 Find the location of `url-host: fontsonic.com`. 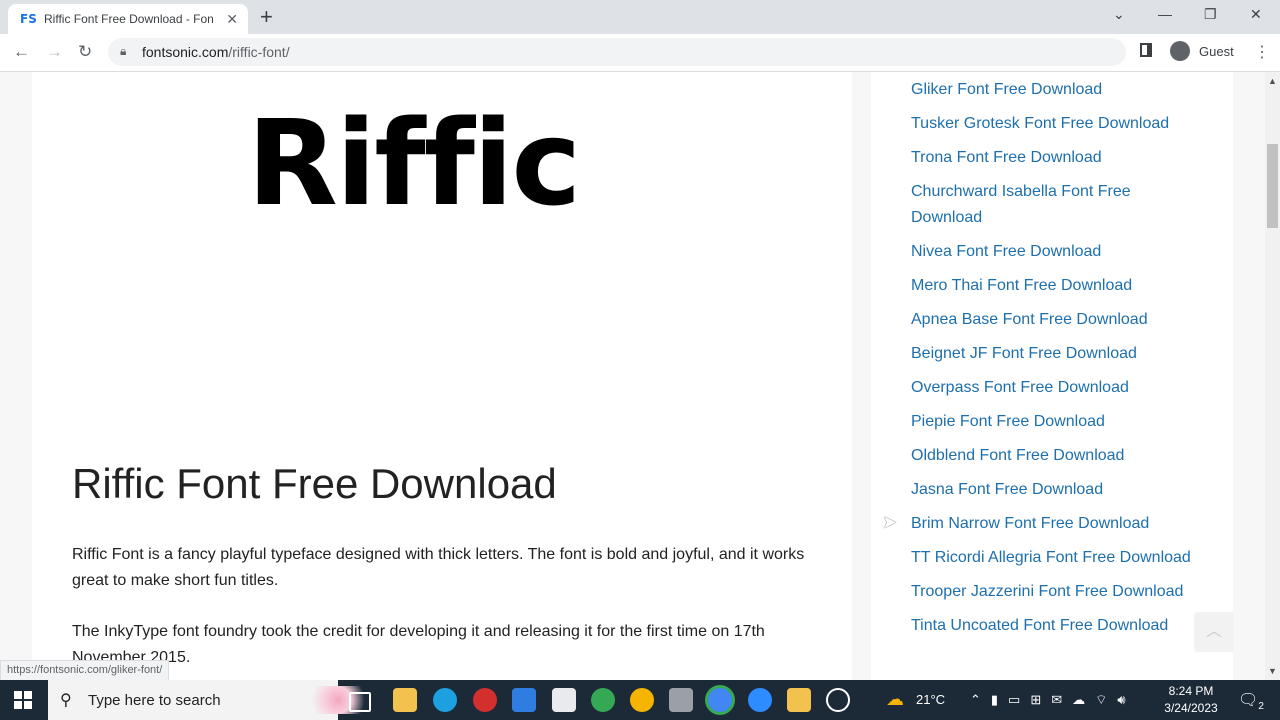

url-host: fontsonic.com is located at coordinates (185, 52).